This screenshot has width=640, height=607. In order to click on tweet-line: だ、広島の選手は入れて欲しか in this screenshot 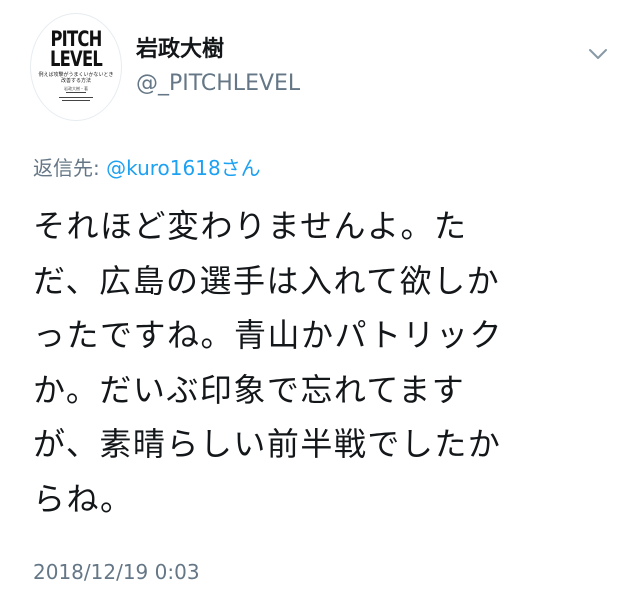, I will do `click(267, 280)`.